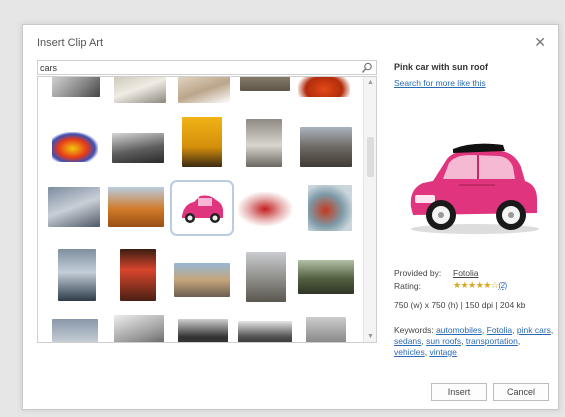 This screenshot has height=417, width=565. I want to click on keyword-link: pink cars, so click(534, 330).